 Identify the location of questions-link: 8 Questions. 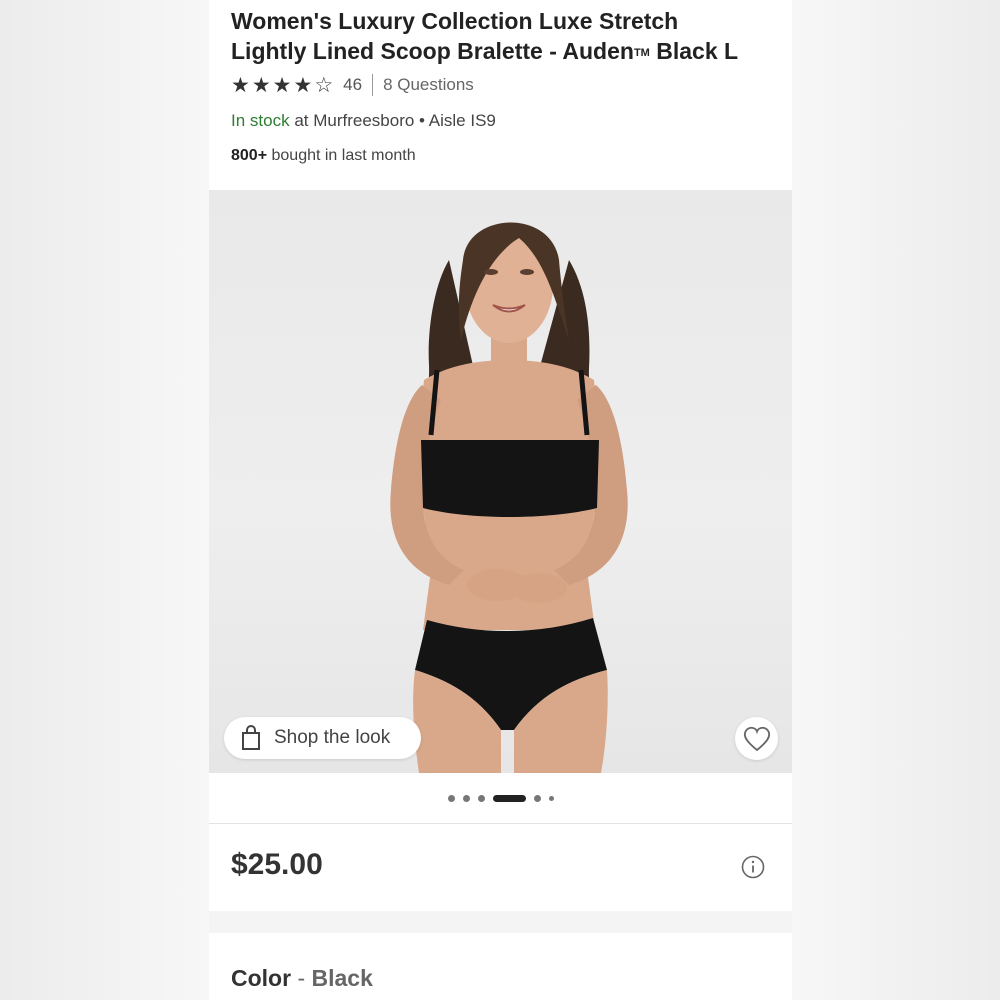
(428, 85).